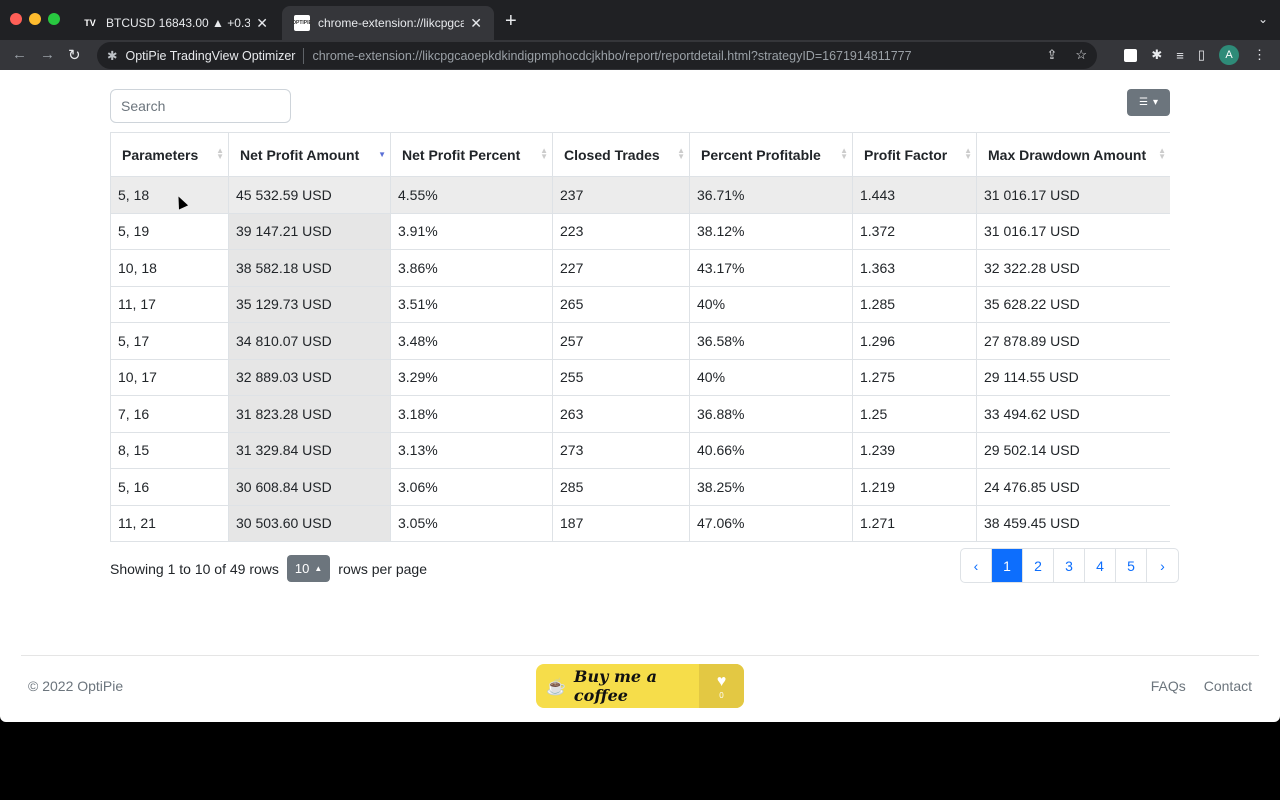 This screenshot has width=1280, height=800. What do you see at coordinates (1155, 102) in the screenshot?
I see `caret-down-icon: ▾` at bounding box center [1155, 102].